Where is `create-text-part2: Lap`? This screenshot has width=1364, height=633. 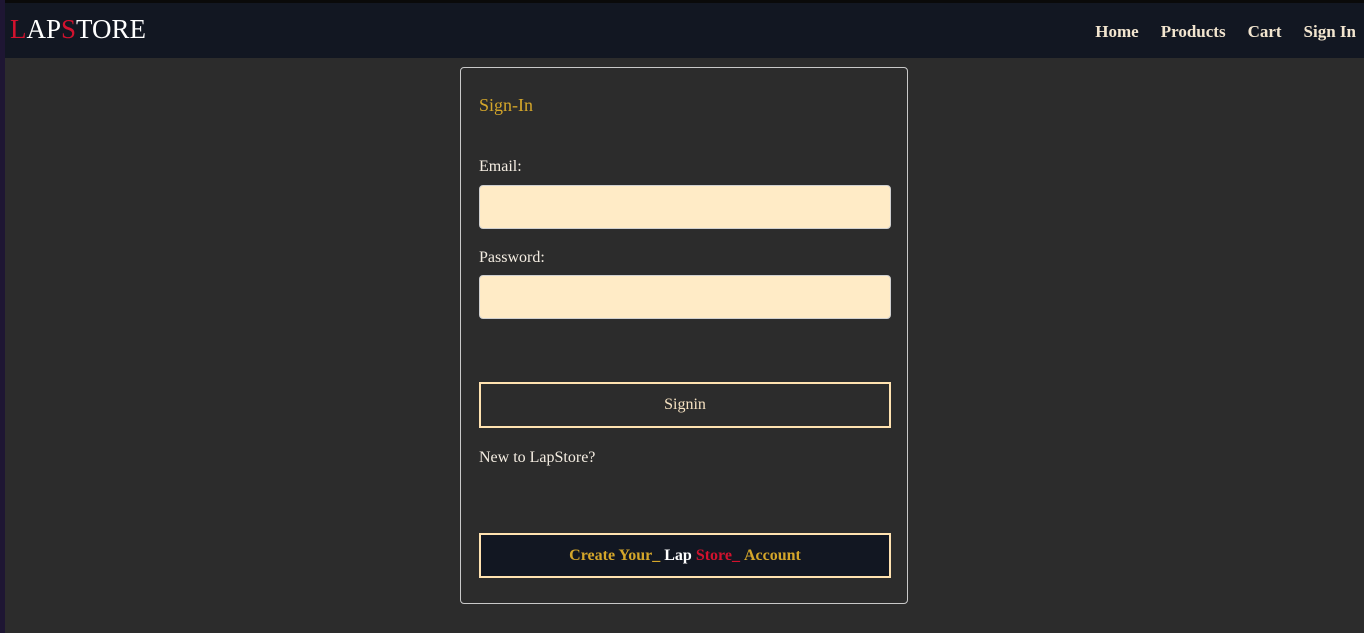
create-text-part2: Lap is located at coordinates (680, 555).